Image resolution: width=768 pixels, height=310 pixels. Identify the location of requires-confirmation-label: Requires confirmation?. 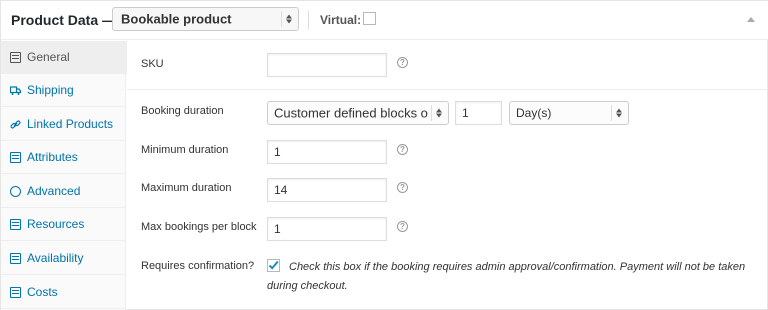
(198, 266).